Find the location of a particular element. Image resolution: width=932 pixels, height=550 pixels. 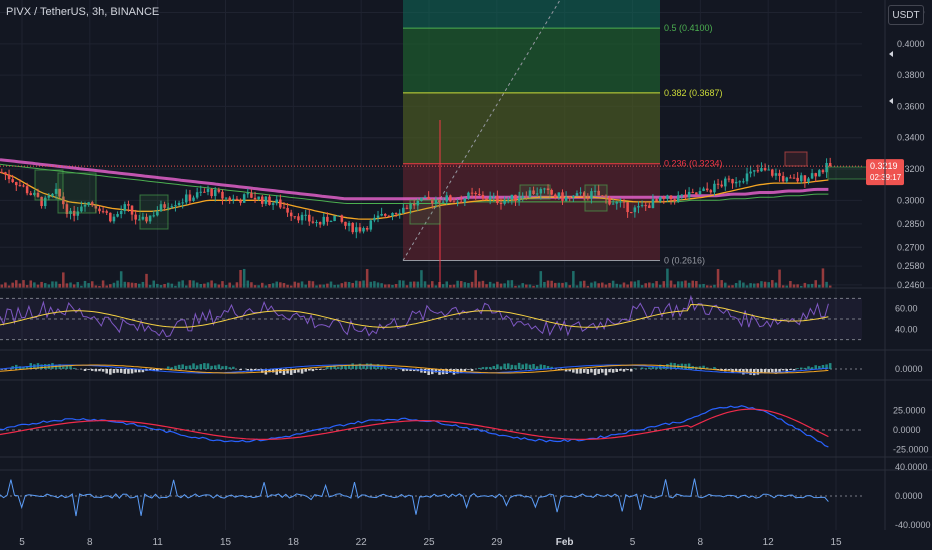

alert-marker is located at coordinates (891, 101).